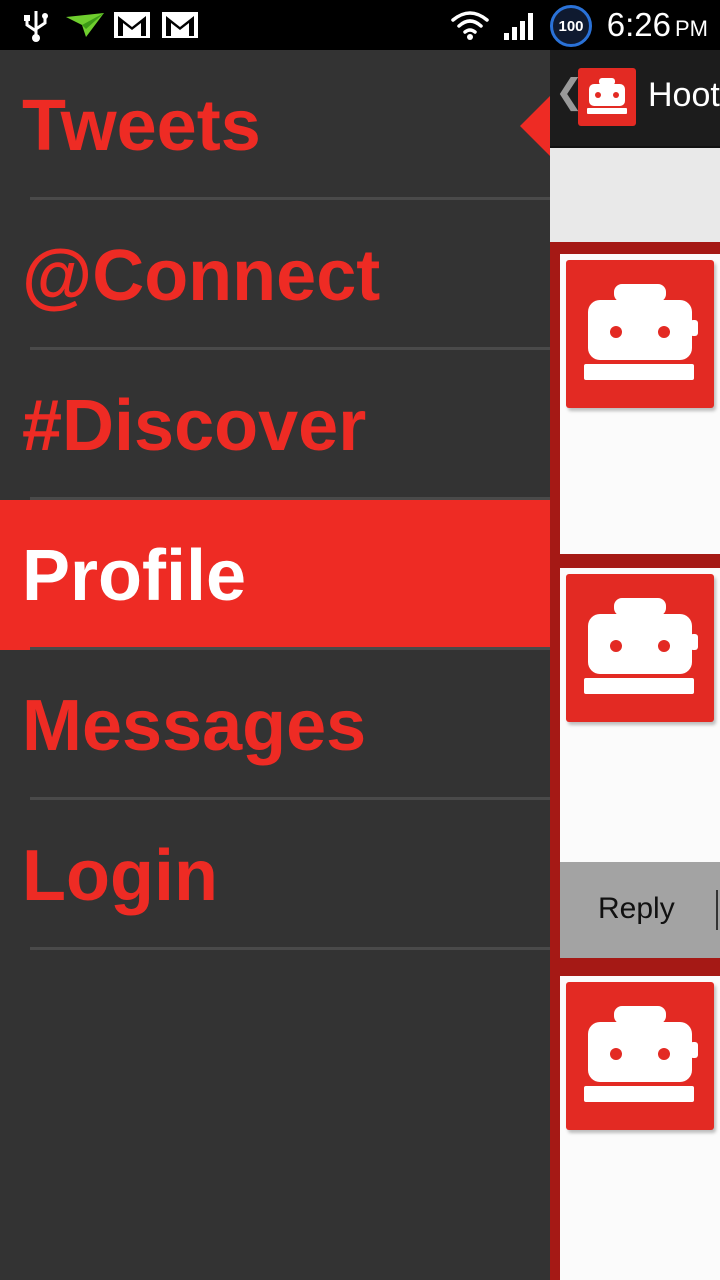  Describe the element at coordinates (607, 97) in the screenshot. I see `app-logo-icon` at that location.